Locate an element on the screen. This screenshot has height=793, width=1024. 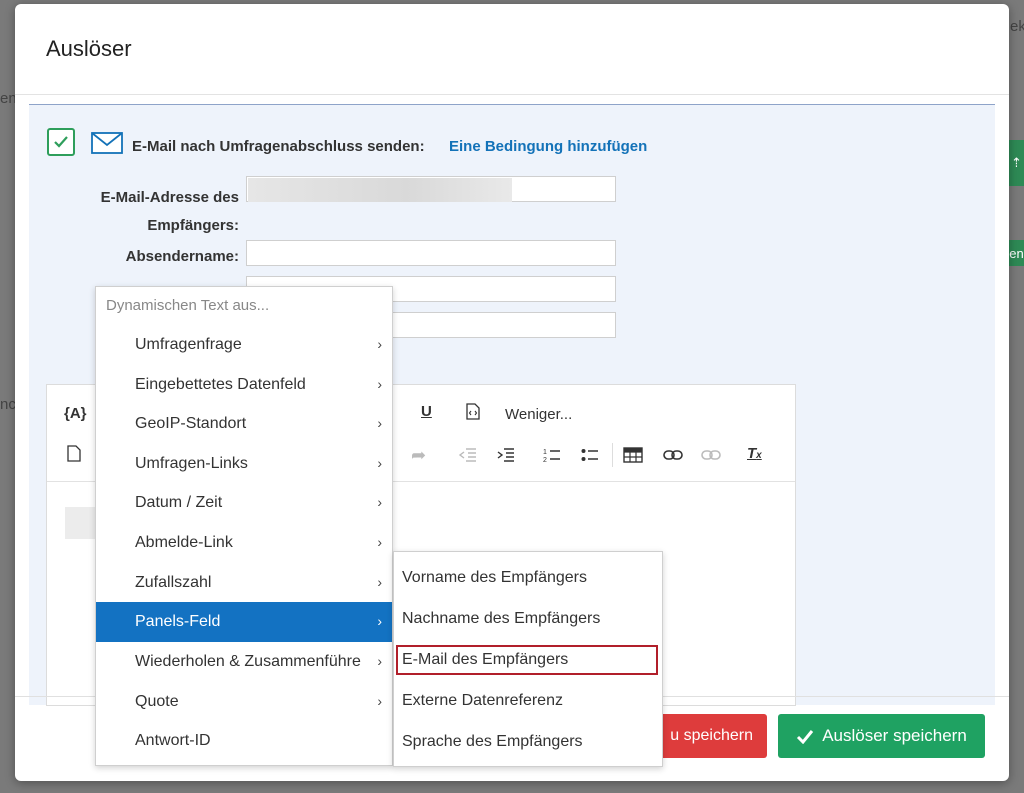
menu-item-label: Abmelde-Link is located at coordinates (184, 542).